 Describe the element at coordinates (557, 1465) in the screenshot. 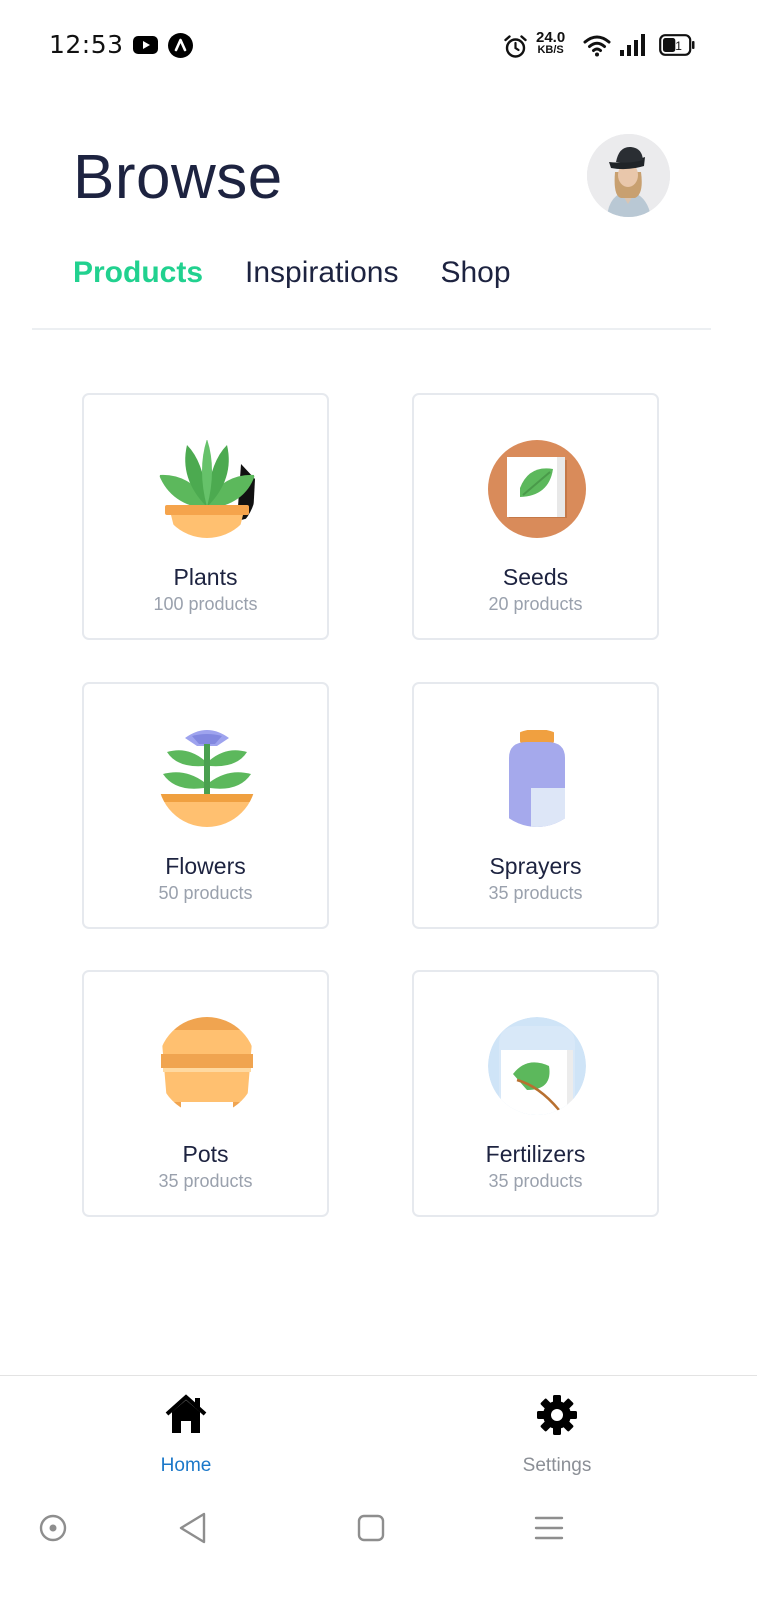

I see `nav-settings-label: Settings` at that location.